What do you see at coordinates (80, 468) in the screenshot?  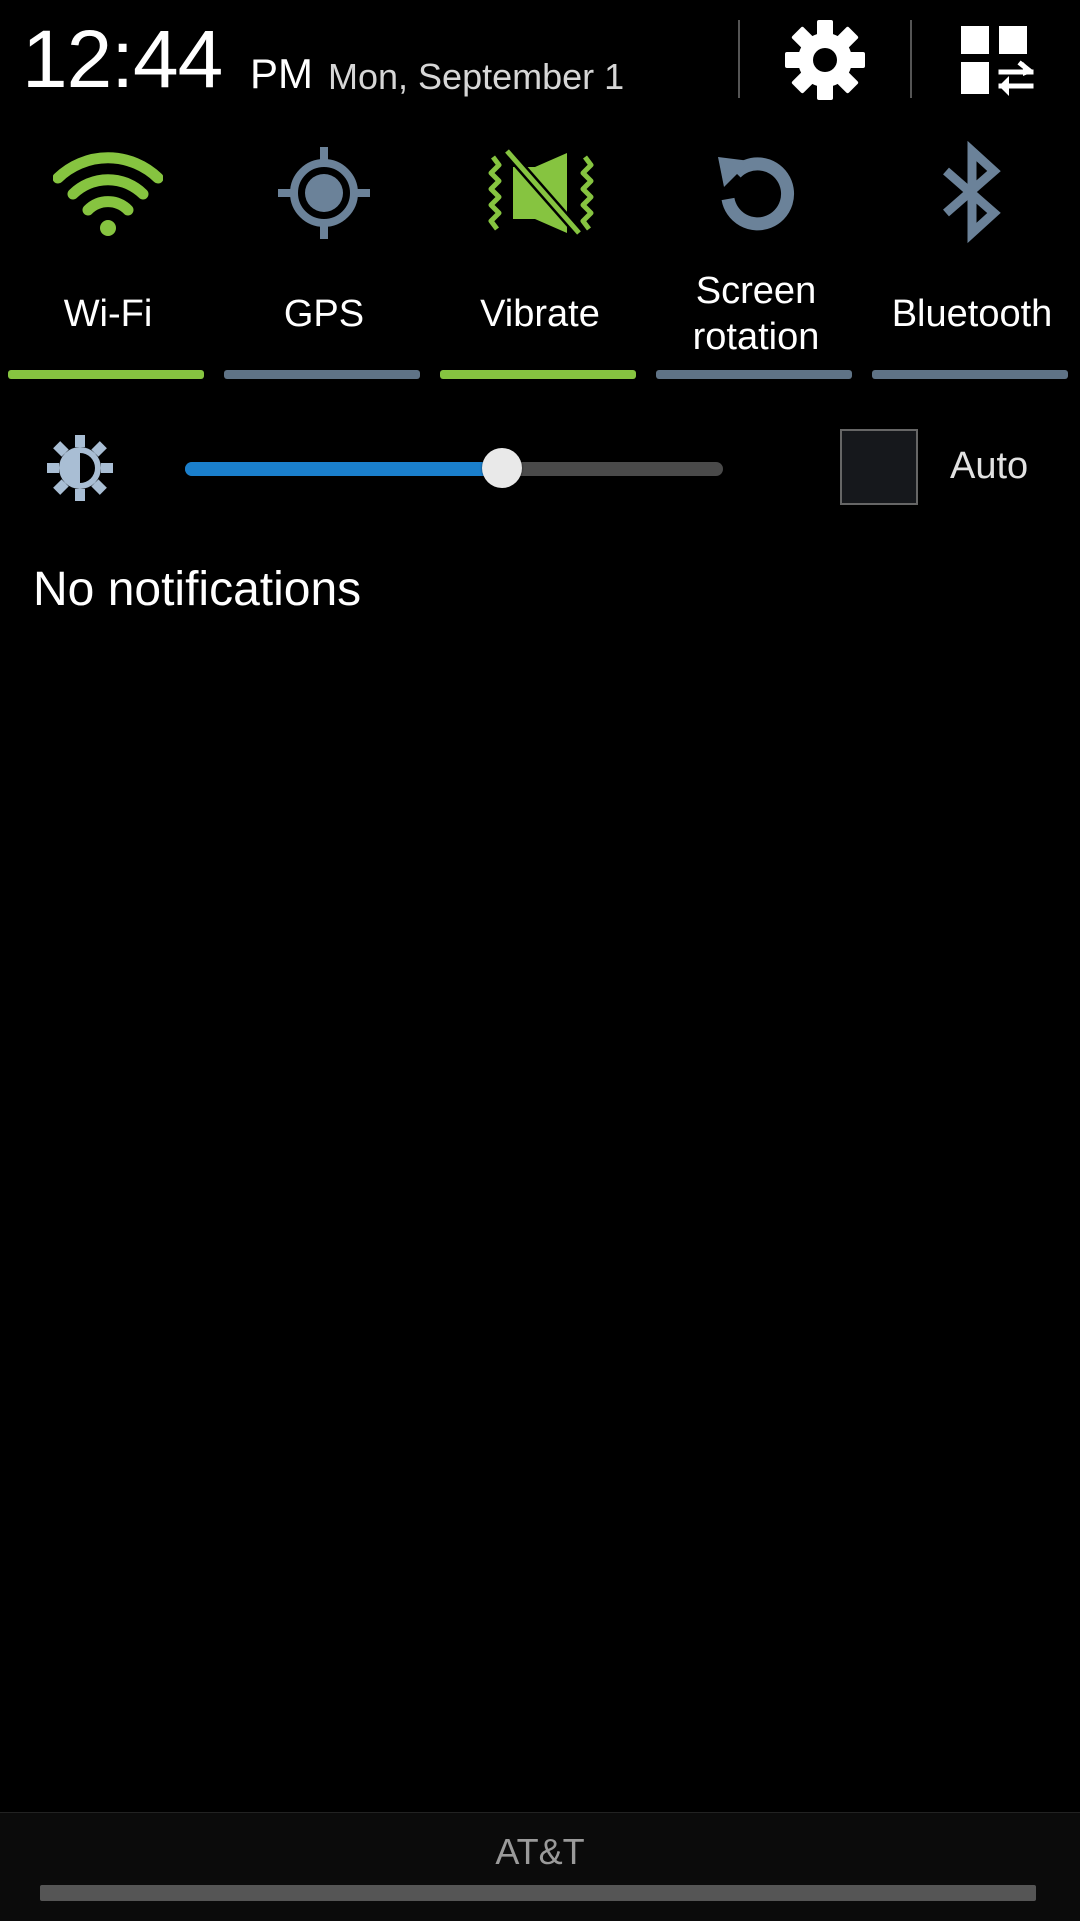 I see `brightness-icon` at bounding box center [80, 468].